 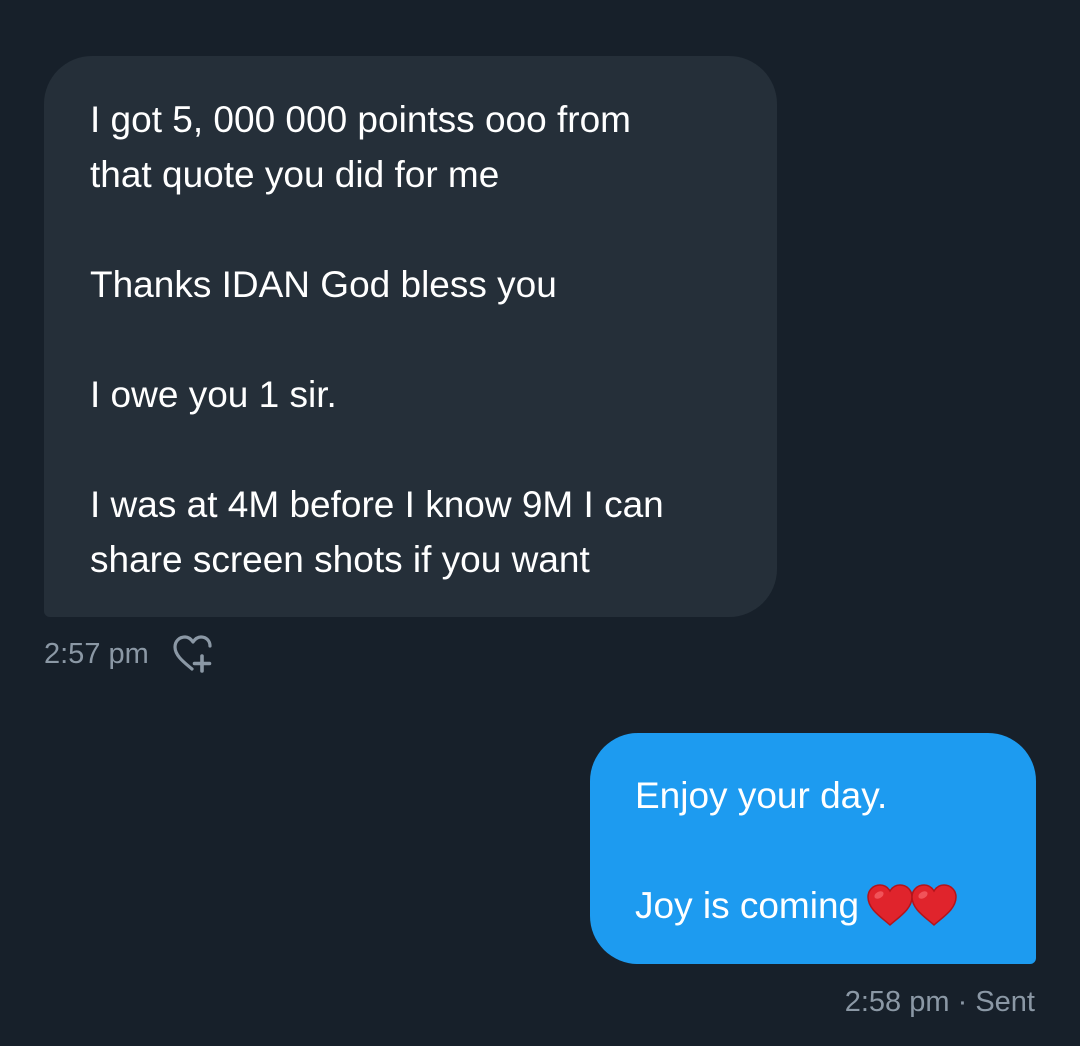 I want to click on sent-message-meta: 2:58 pm · Sent, so click(x=940, y=1002).